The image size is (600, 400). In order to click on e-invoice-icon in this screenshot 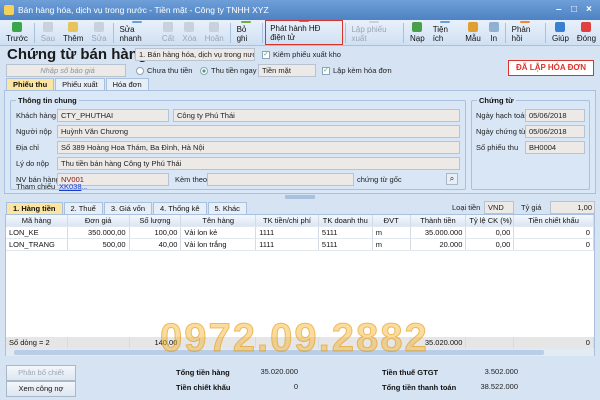, I will do `click(303, 21)`.